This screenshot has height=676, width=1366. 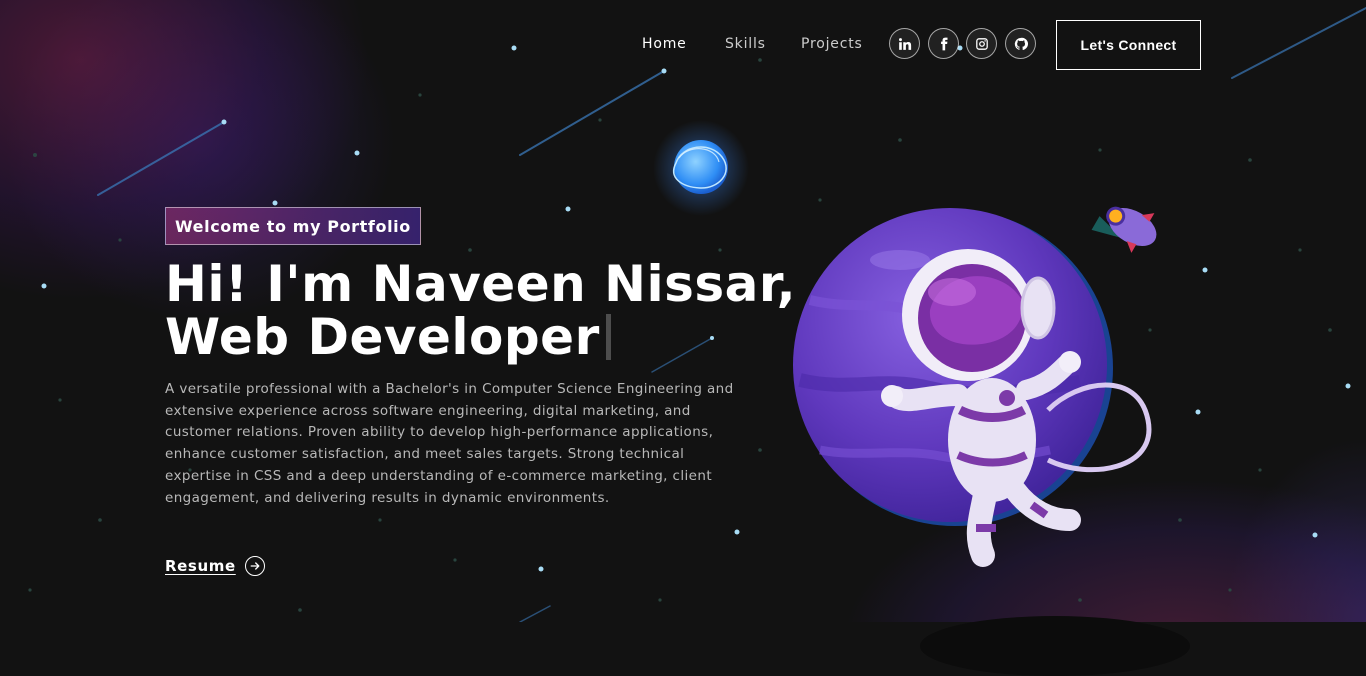 What do you see at coordinates (382, 337) in the screenshot?
I see `headline-line-2: Web Developer` at bounding box center [382, 337].